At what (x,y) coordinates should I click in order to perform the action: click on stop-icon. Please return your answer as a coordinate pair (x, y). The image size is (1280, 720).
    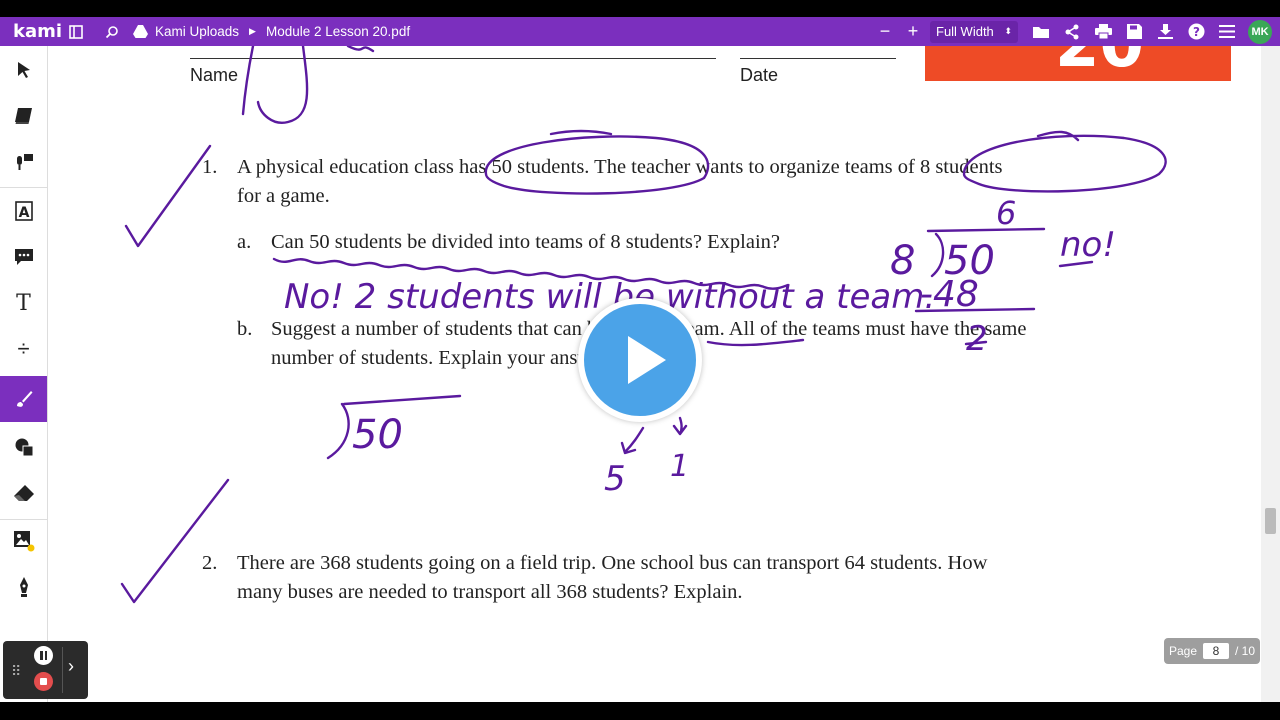
    Looking at the image, I should click on (43, 681).